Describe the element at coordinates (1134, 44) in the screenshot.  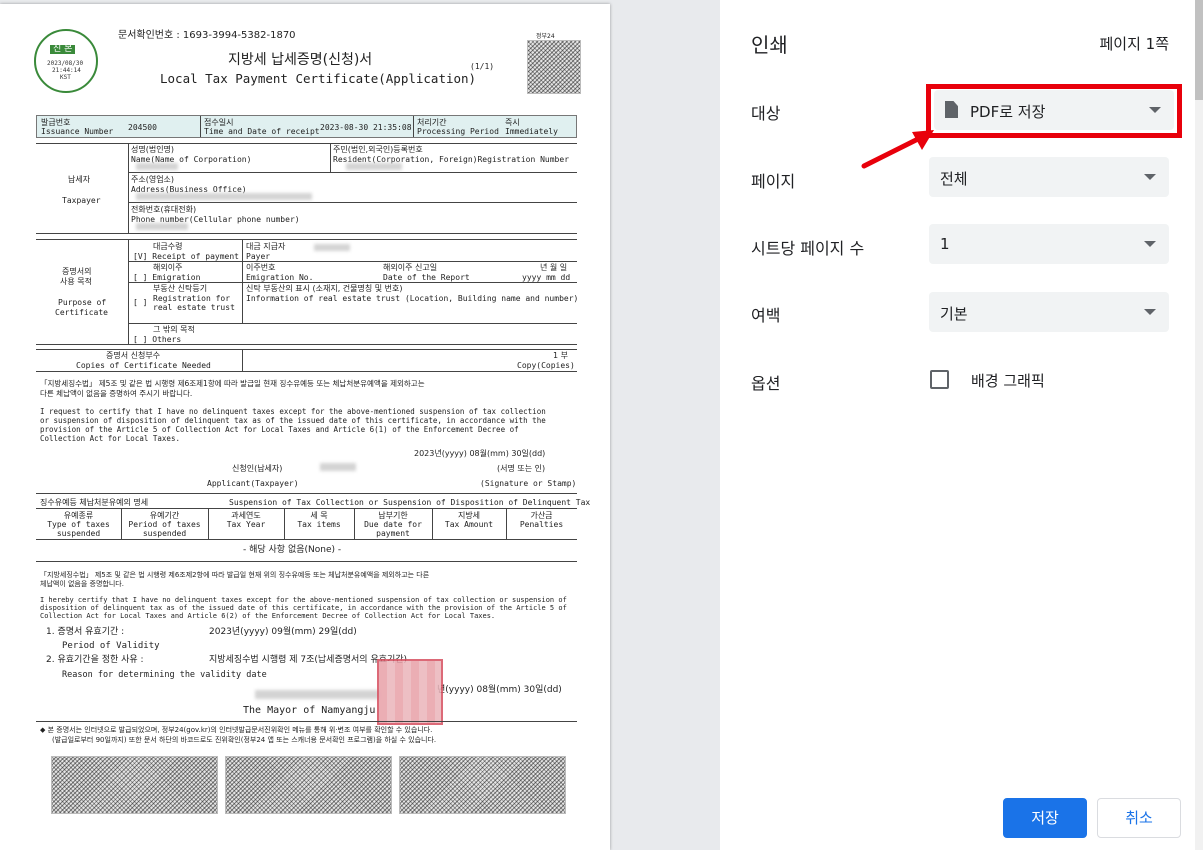
I see `page-count: 페이지 1쪽` at that location.